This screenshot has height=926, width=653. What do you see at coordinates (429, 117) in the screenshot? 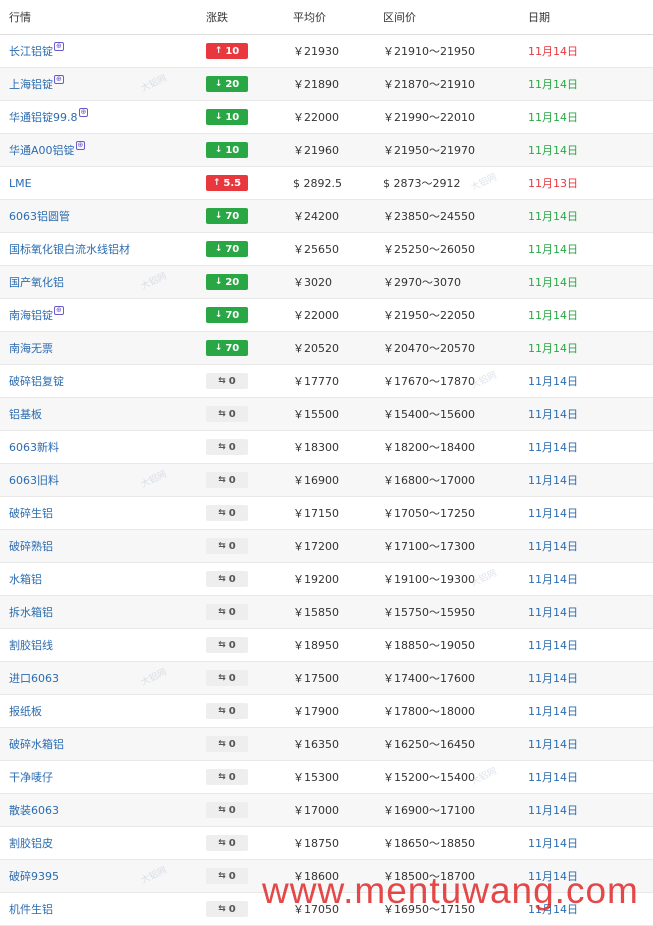
I see `price-range: ￥21990～22010` at bounding box center [429, 117].